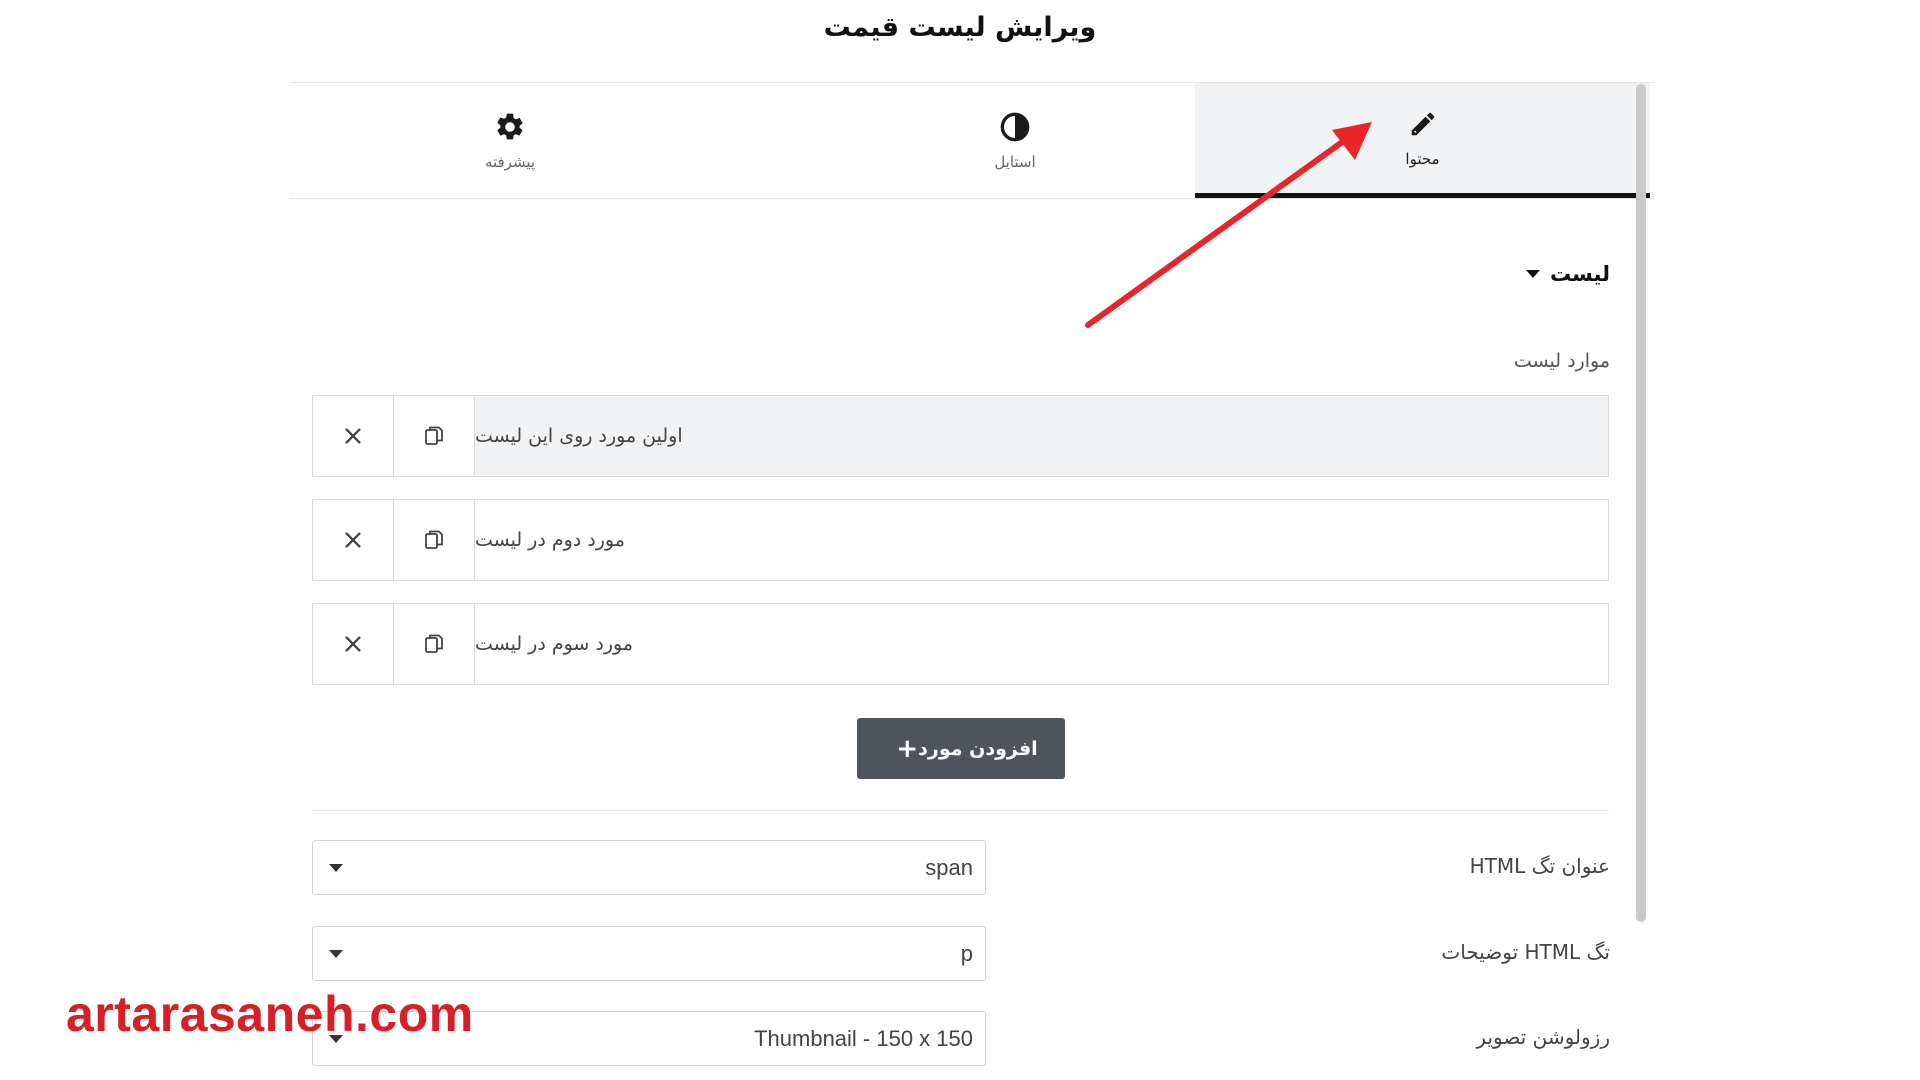 This screenshot has height=1080, width=1920. I want to click on caret-down-icon, so click(1532, 274).